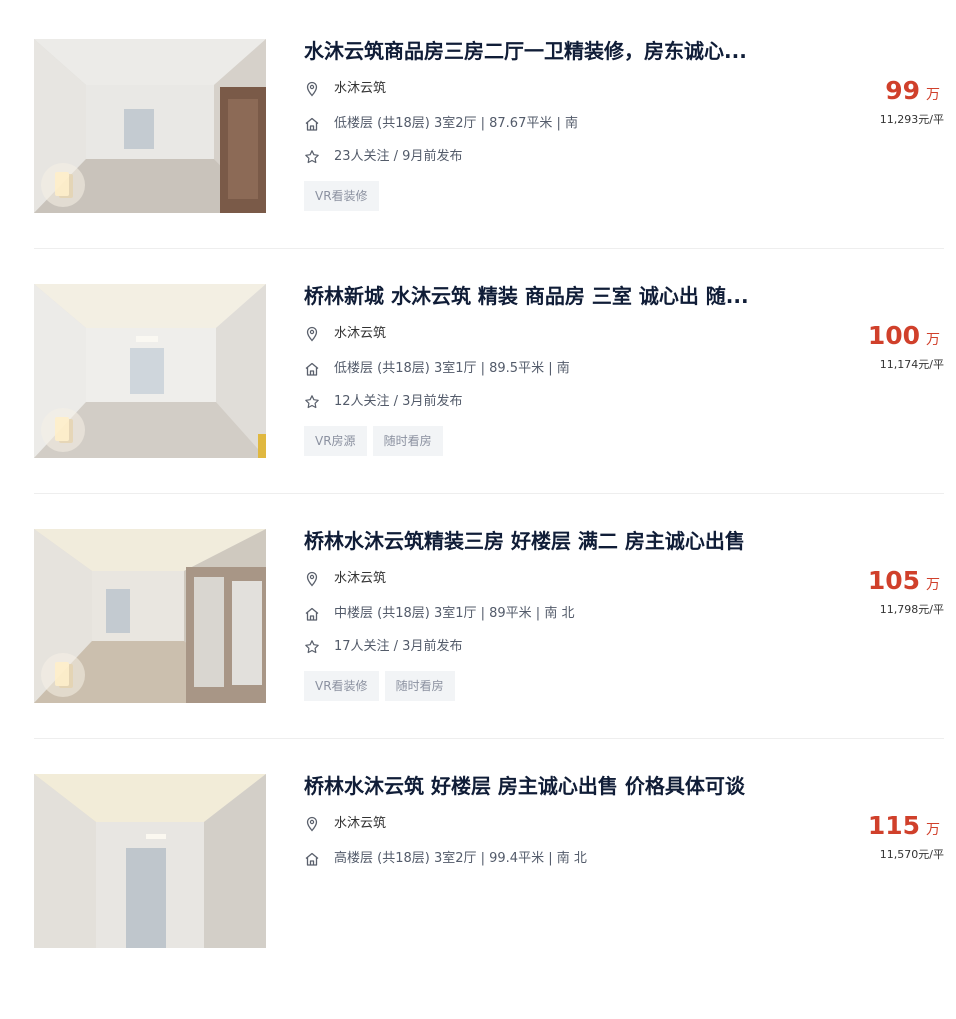 This screenshot has height=1019, width=956. I want to click on total-price-value: 115, so click(893, 825).